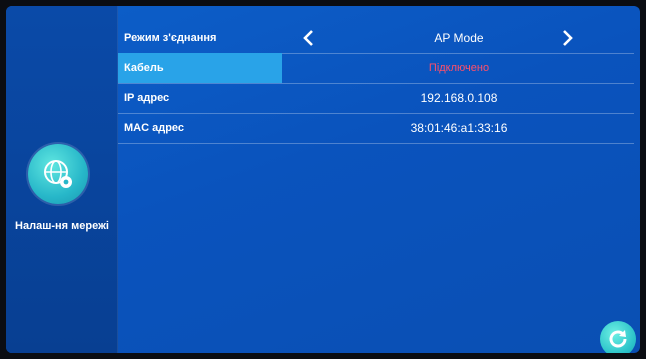 The image size is (646, 359). I want to click on globe-settings-icon, so click(58, 174).